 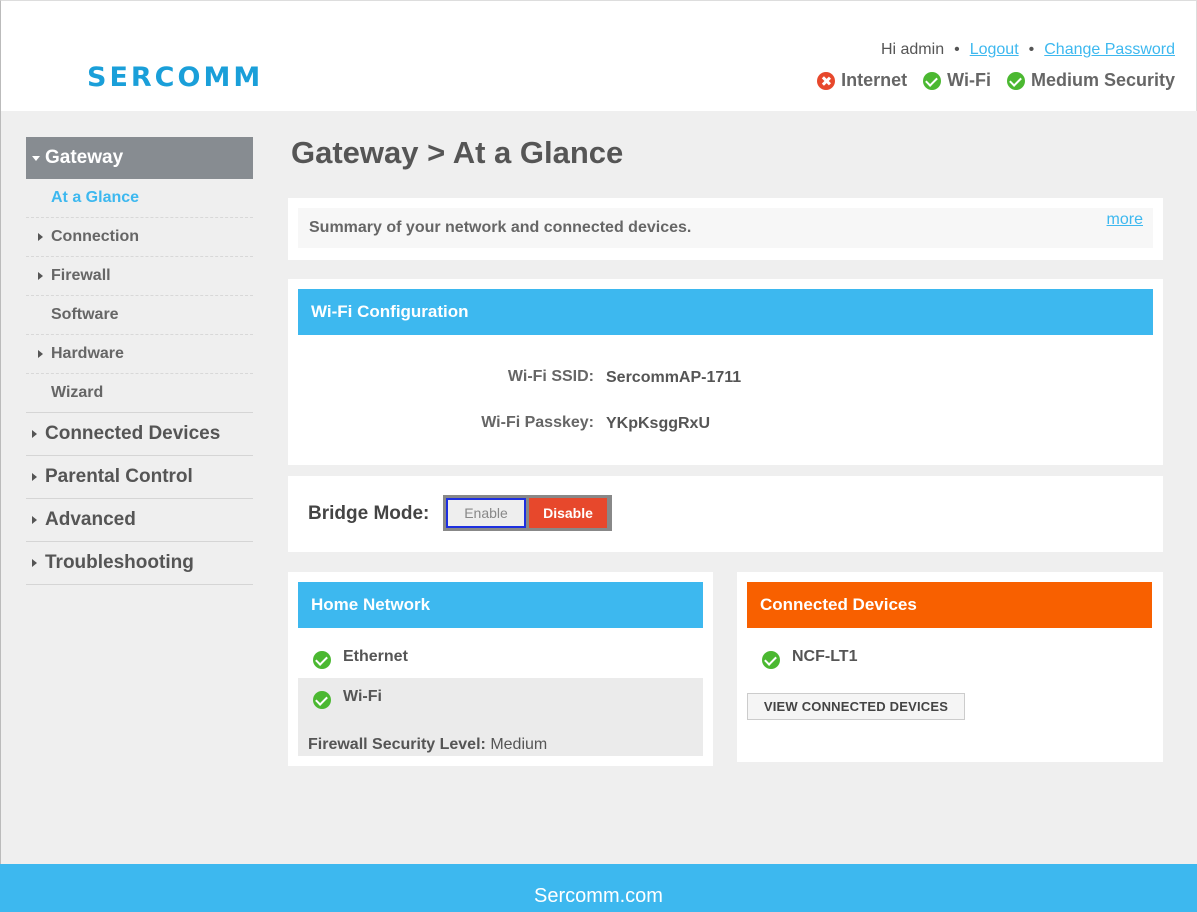 What do you see at coordinates (397, 744) in the screenshot?
I see `firewall-level-label: Firewall Security Level:` at bounding box center [397, 744].